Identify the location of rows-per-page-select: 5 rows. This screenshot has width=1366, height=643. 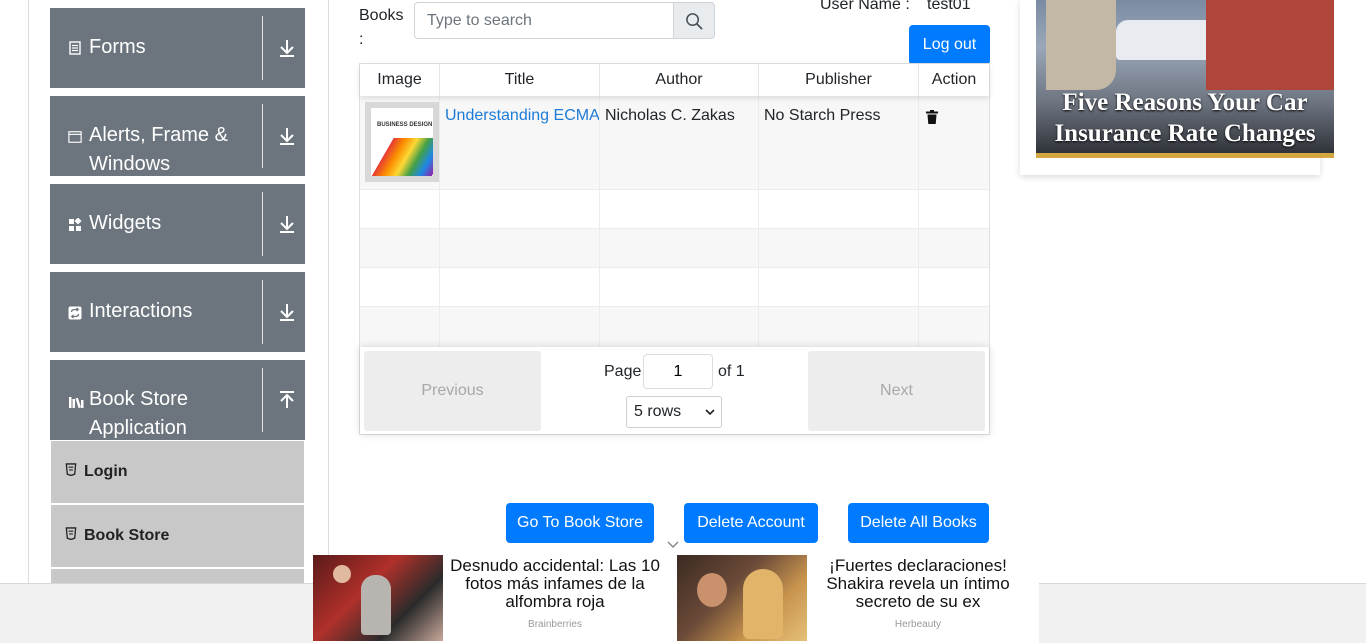
(674, 412).